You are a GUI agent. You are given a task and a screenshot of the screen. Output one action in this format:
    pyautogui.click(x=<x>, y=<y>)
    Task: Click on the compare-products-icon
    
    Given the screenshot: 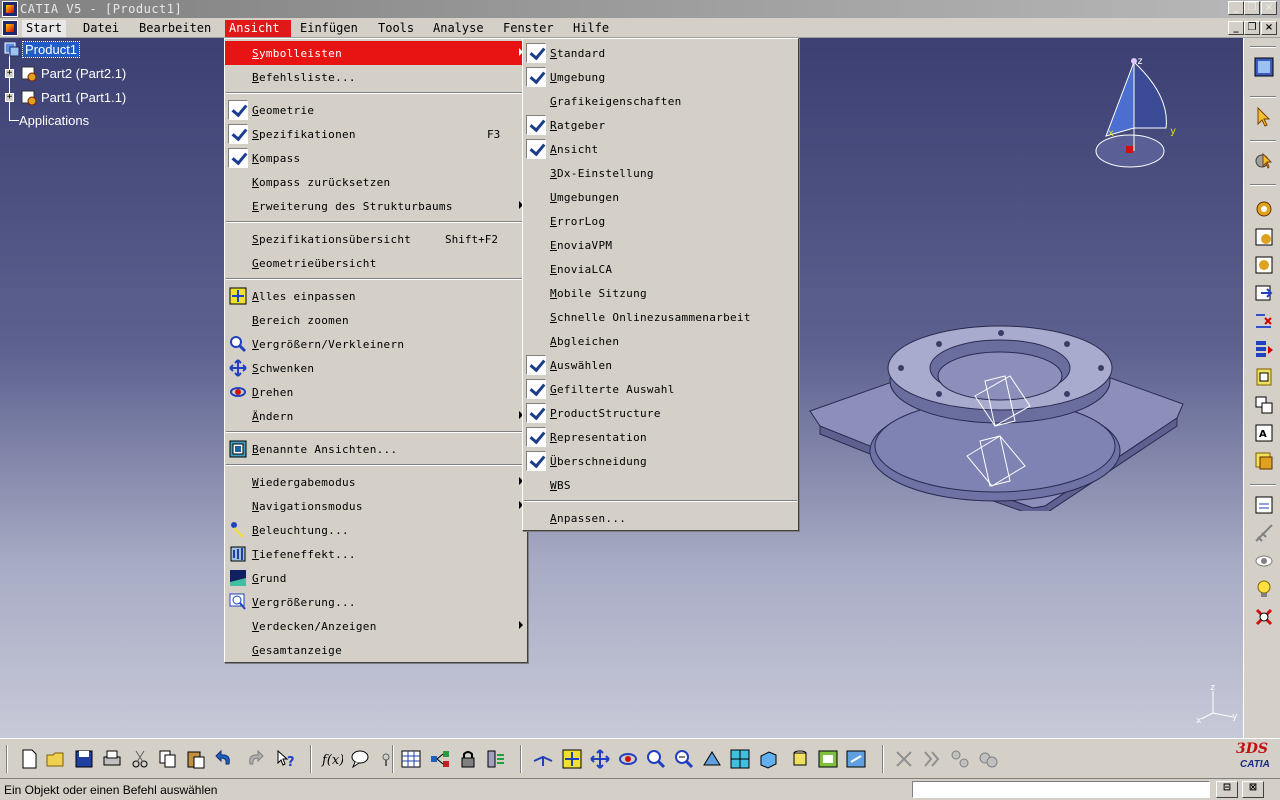 What is the action you would take?
    pyautogui.click(x=988, y=759)
    